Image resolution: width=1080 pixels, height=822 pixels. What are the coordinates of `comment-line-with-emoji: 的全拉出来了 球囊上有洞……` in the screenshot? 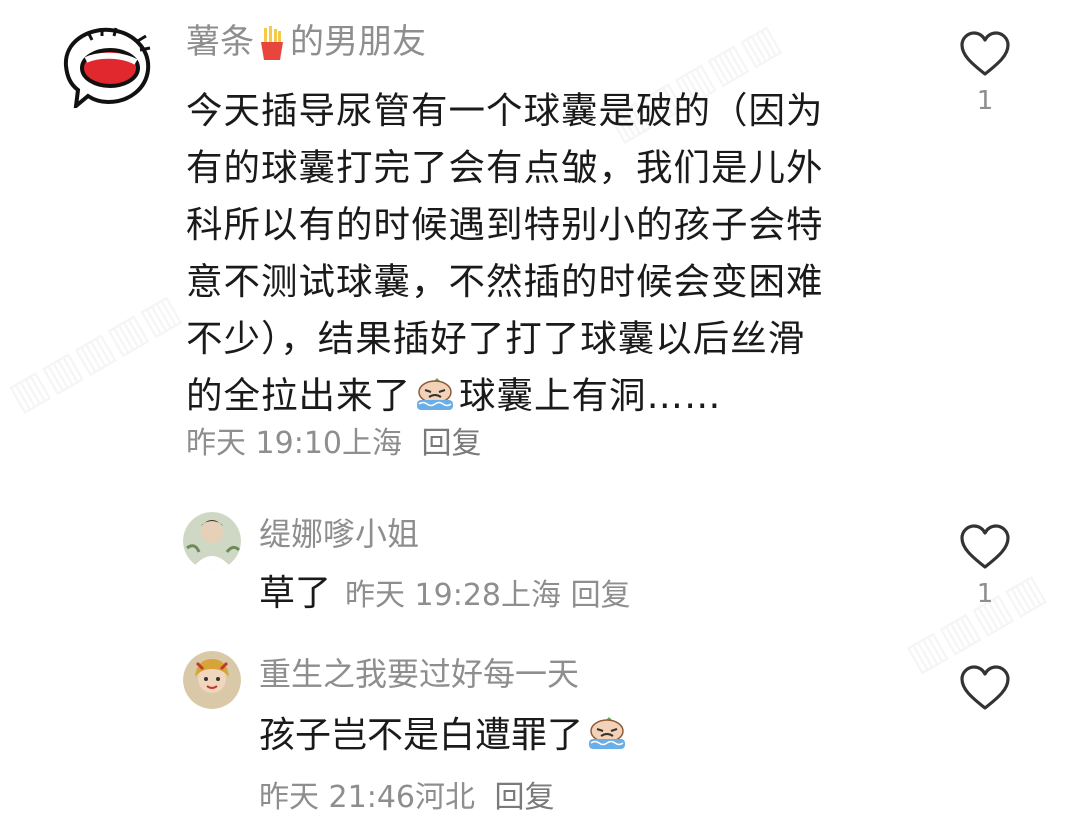 It's located at (531, 395).